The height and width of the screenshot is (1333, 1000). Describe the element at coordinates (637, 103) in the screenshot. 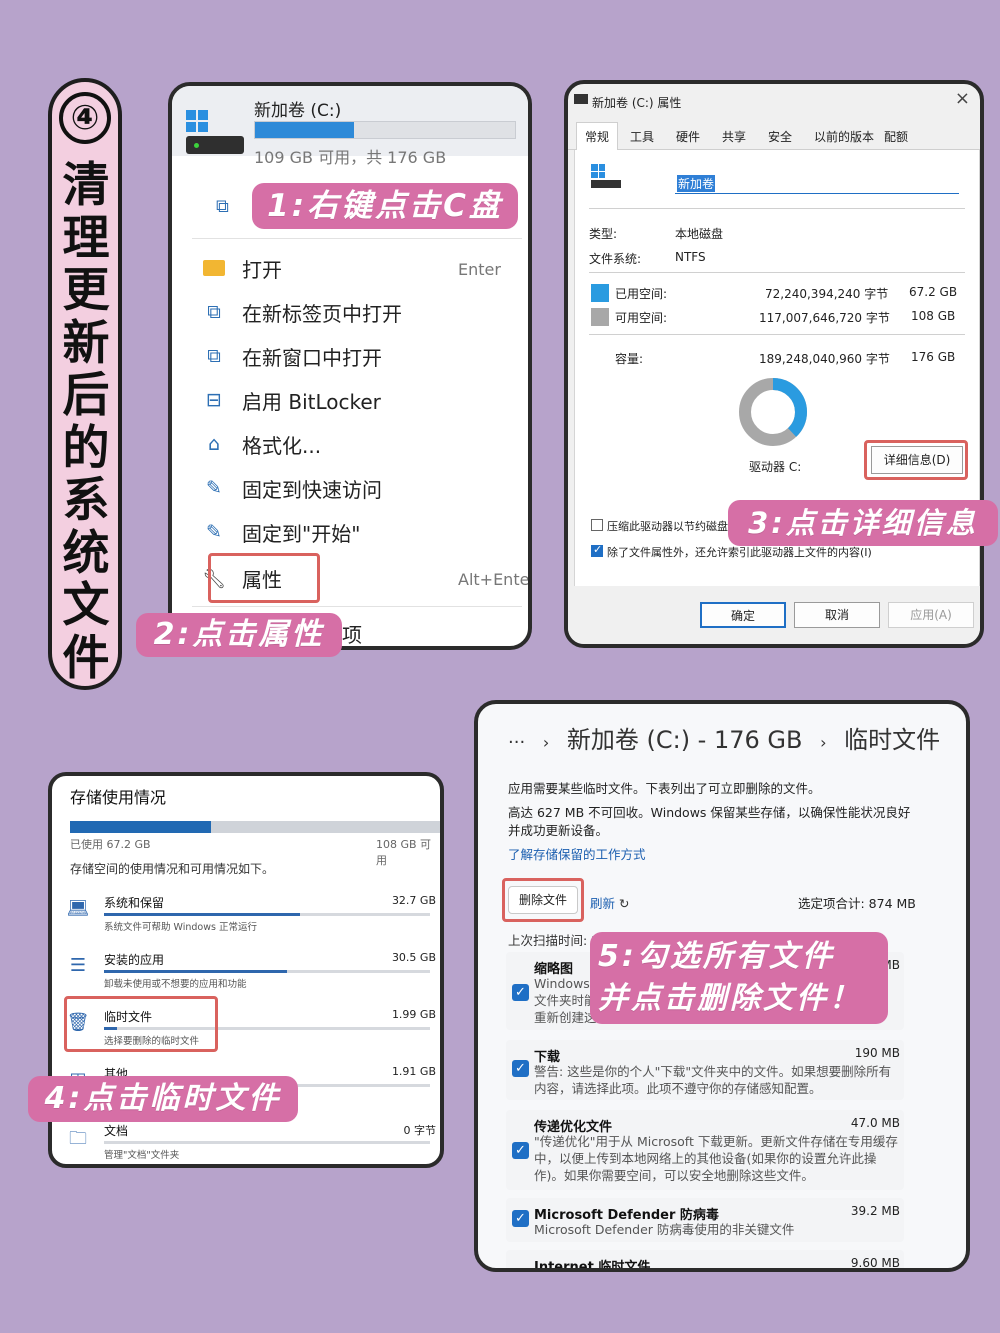

I see `dialog-title: 新加卷 (C:) 属性` at that location.